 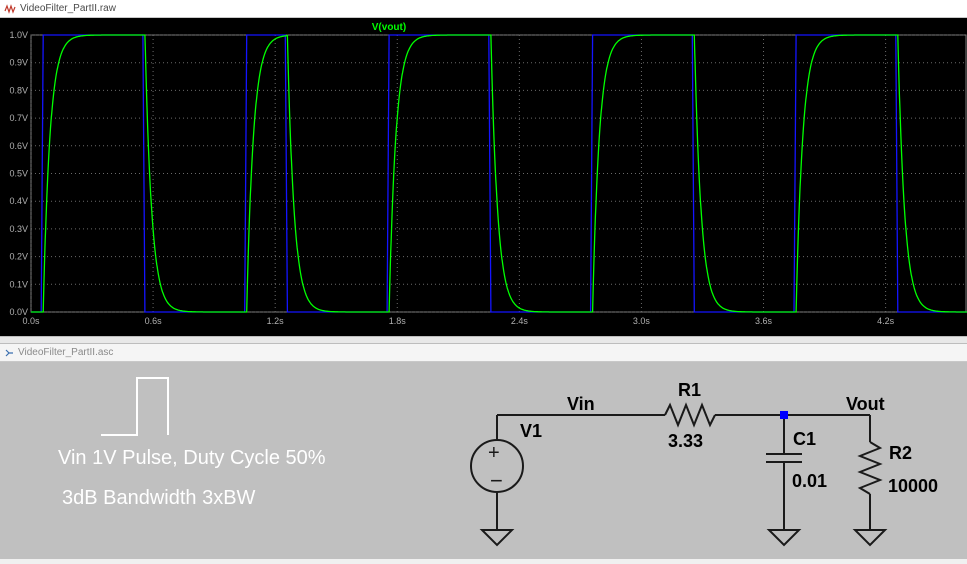 I want to click on waveform-titlebar: VideoFilter_PartII.raw, so click(x=483, y=9).